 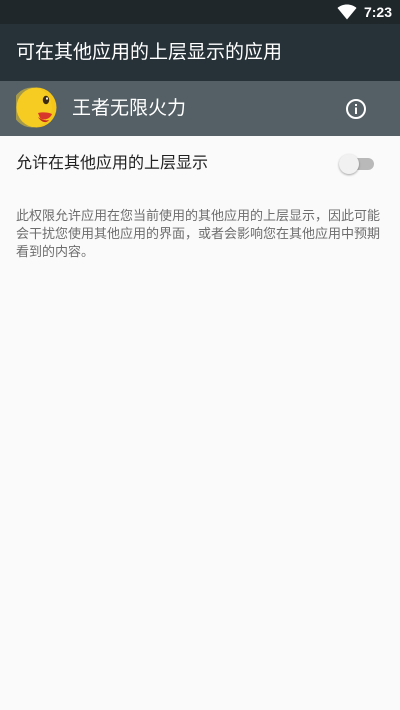 What do you see at coordinates (36, 107) in the screenshot?
I see `emoji-face-icon` at bounding box center [36, 107].